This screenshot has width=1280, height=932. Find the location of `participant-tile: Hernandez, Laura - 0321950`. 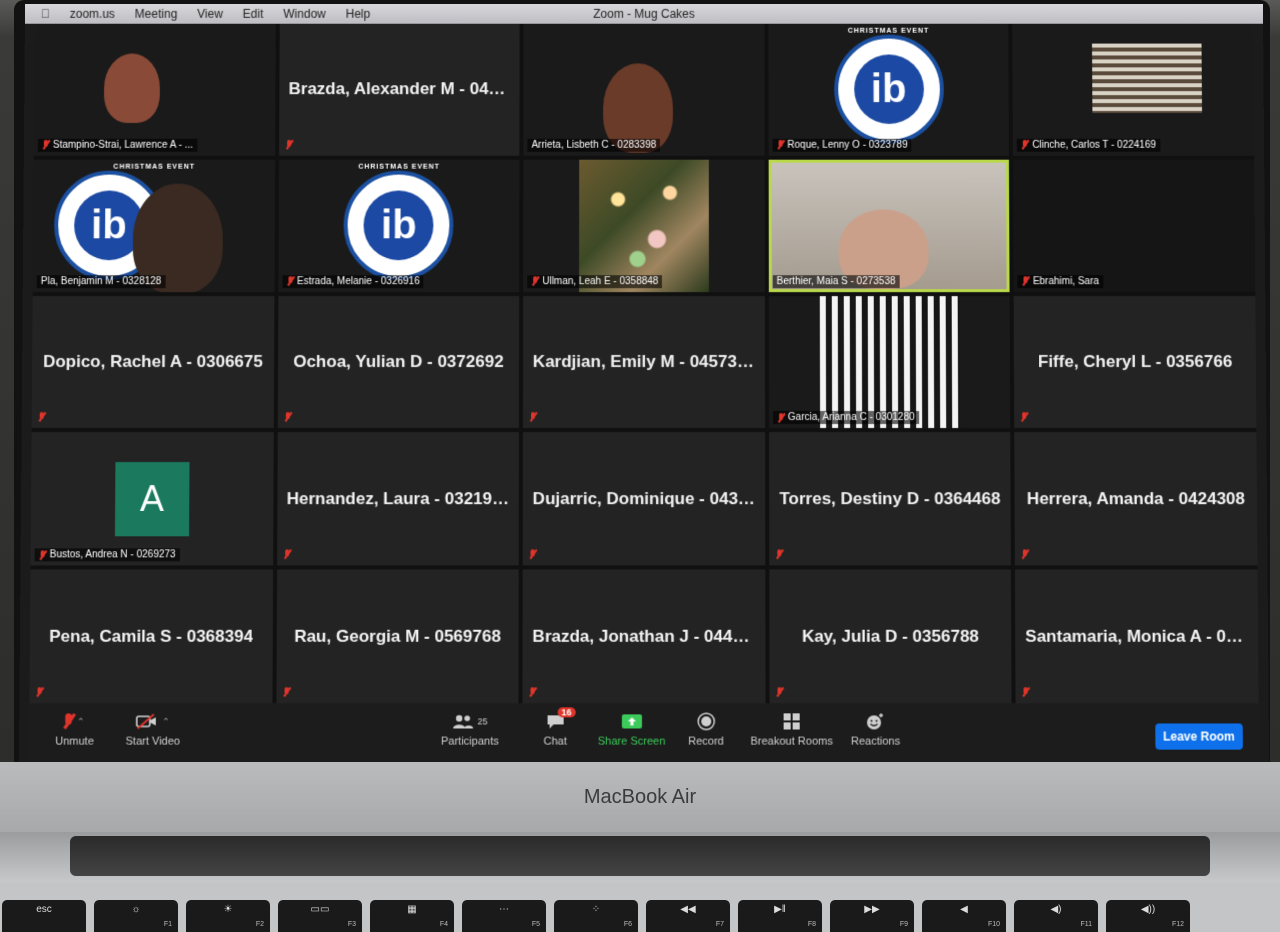

participant-tile: Hernandez, Laura - 0321950 is located at coordinates (398, 499).